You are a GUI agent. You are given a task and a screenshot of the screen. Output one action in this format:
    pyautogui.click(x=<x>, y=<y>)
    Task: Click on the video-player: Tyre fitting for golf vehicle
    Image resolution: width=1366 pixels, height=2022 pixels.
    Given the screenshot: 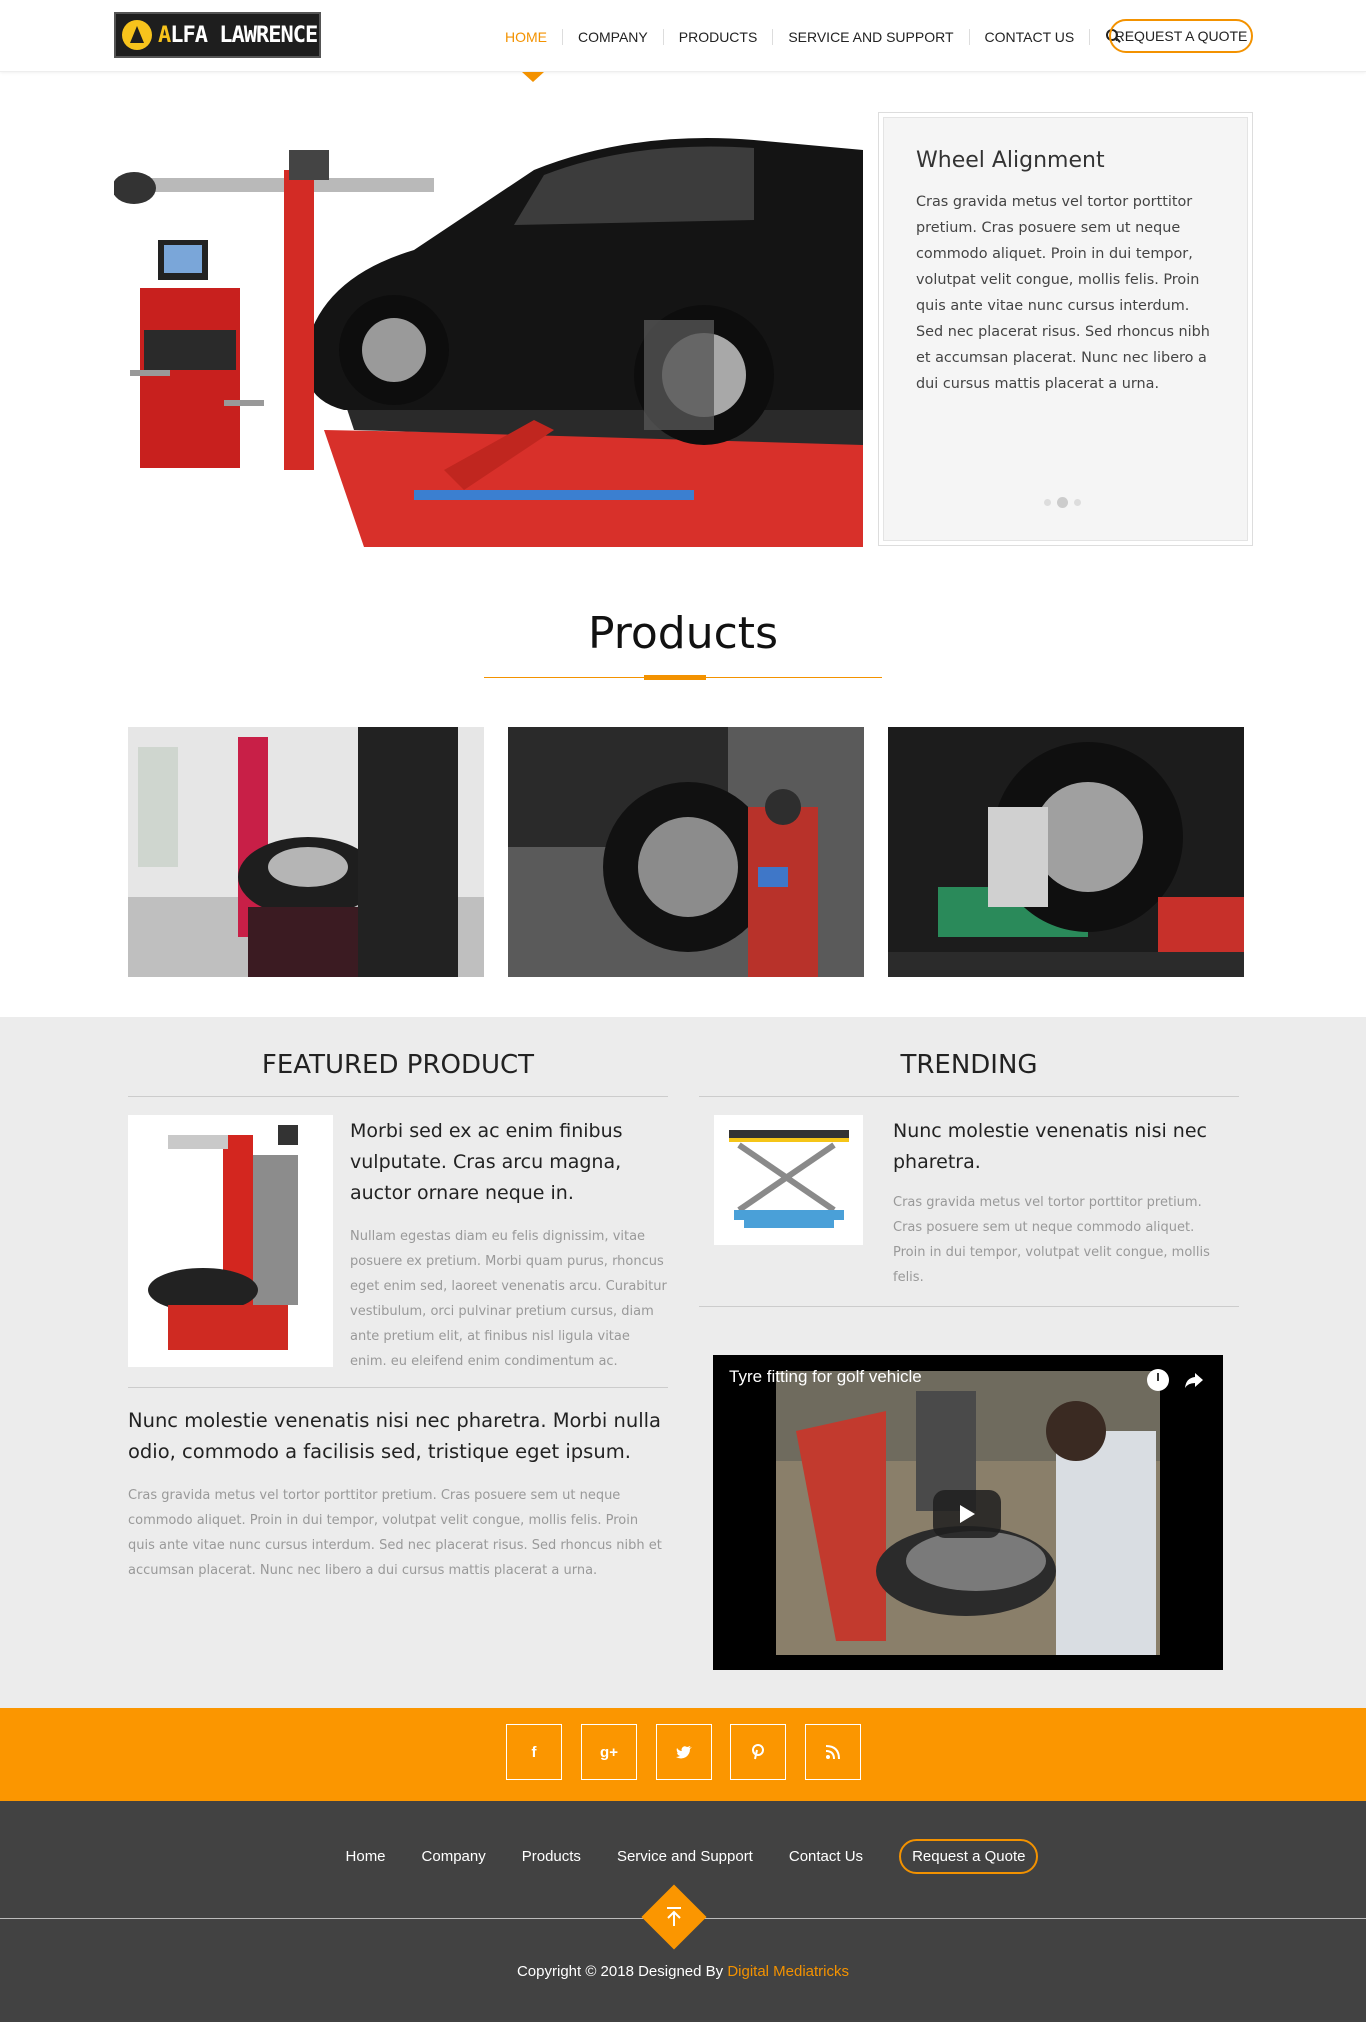 What is the action you would take?
    pyautogui.click(x=968, y=1512)
    